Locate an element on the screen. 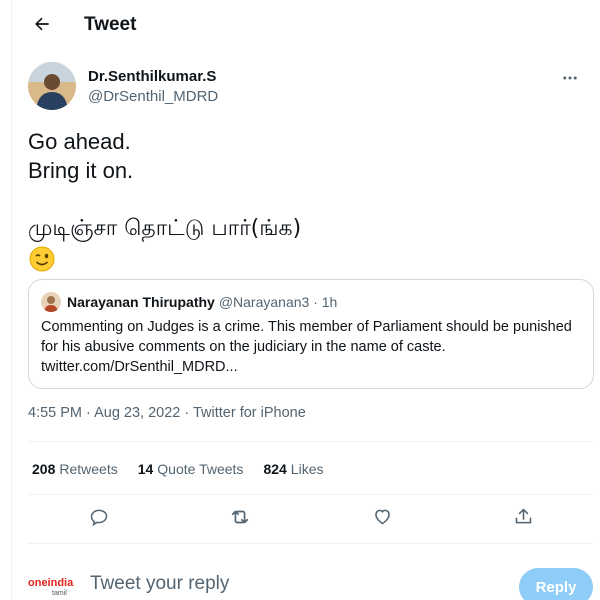 This screenshot has width=600, height=600. quoted-author-handle: @Narayanan3 · 1h is located at coordinates (278, 302).